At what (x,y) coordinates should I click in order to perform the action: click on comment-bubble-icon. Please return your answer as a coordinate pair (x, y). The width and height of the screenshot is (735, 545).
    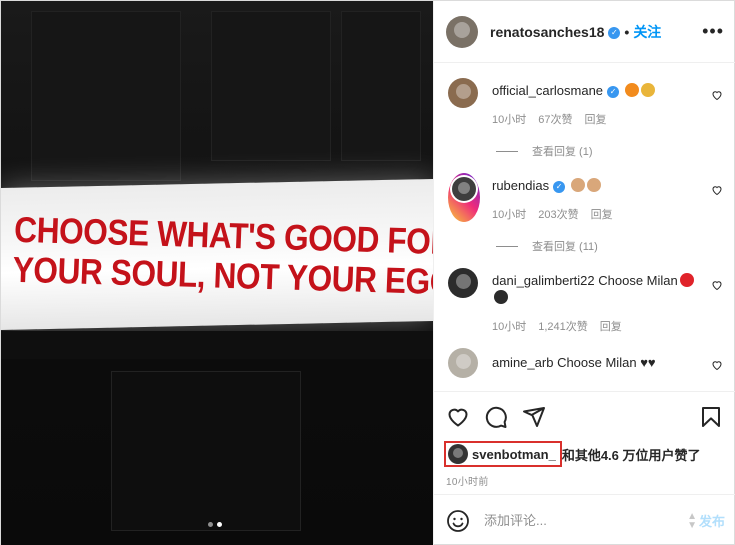
    Looking at the image, I should click on (496, 417).